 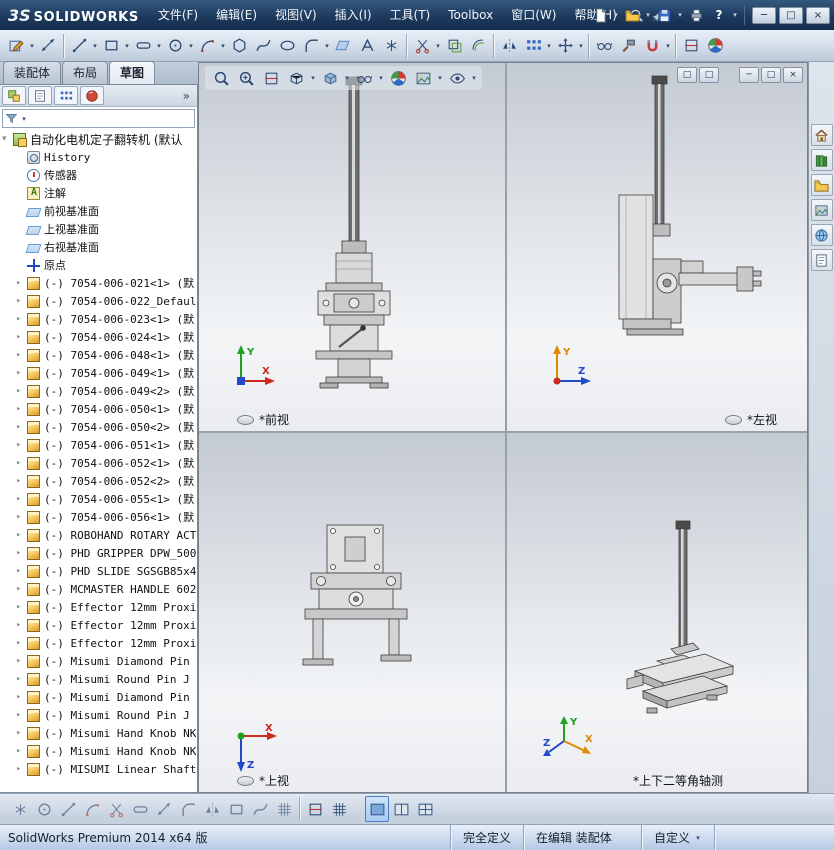 What do you see at coordinates (32, 46) in the screenshot?
I see `sketch-dropdown-icon: ▾` at bounding box center [32, 46].